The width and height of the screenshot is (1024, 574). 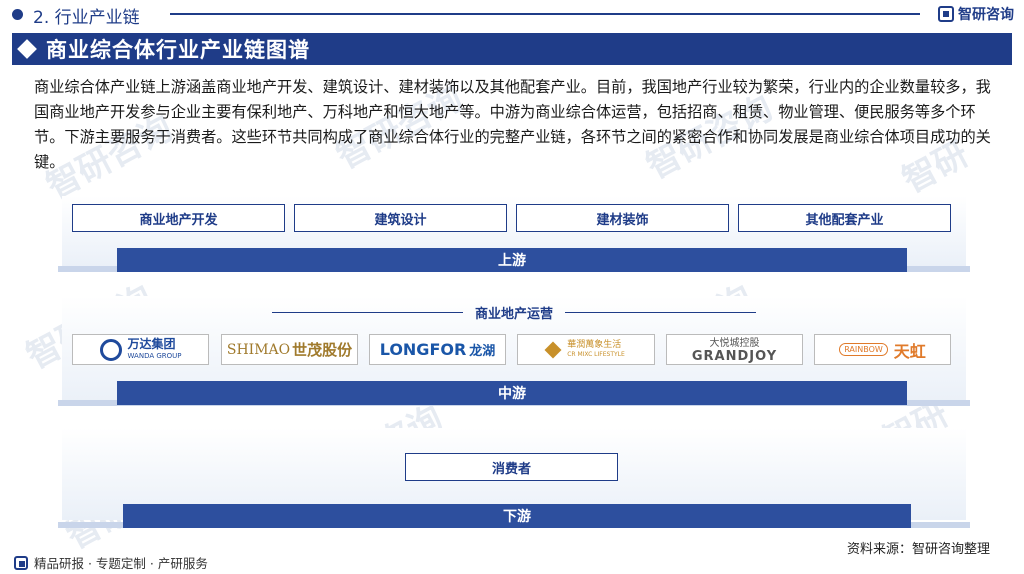 I want to click on upstream-stage-label: 上游, so click(x=512, y=260).